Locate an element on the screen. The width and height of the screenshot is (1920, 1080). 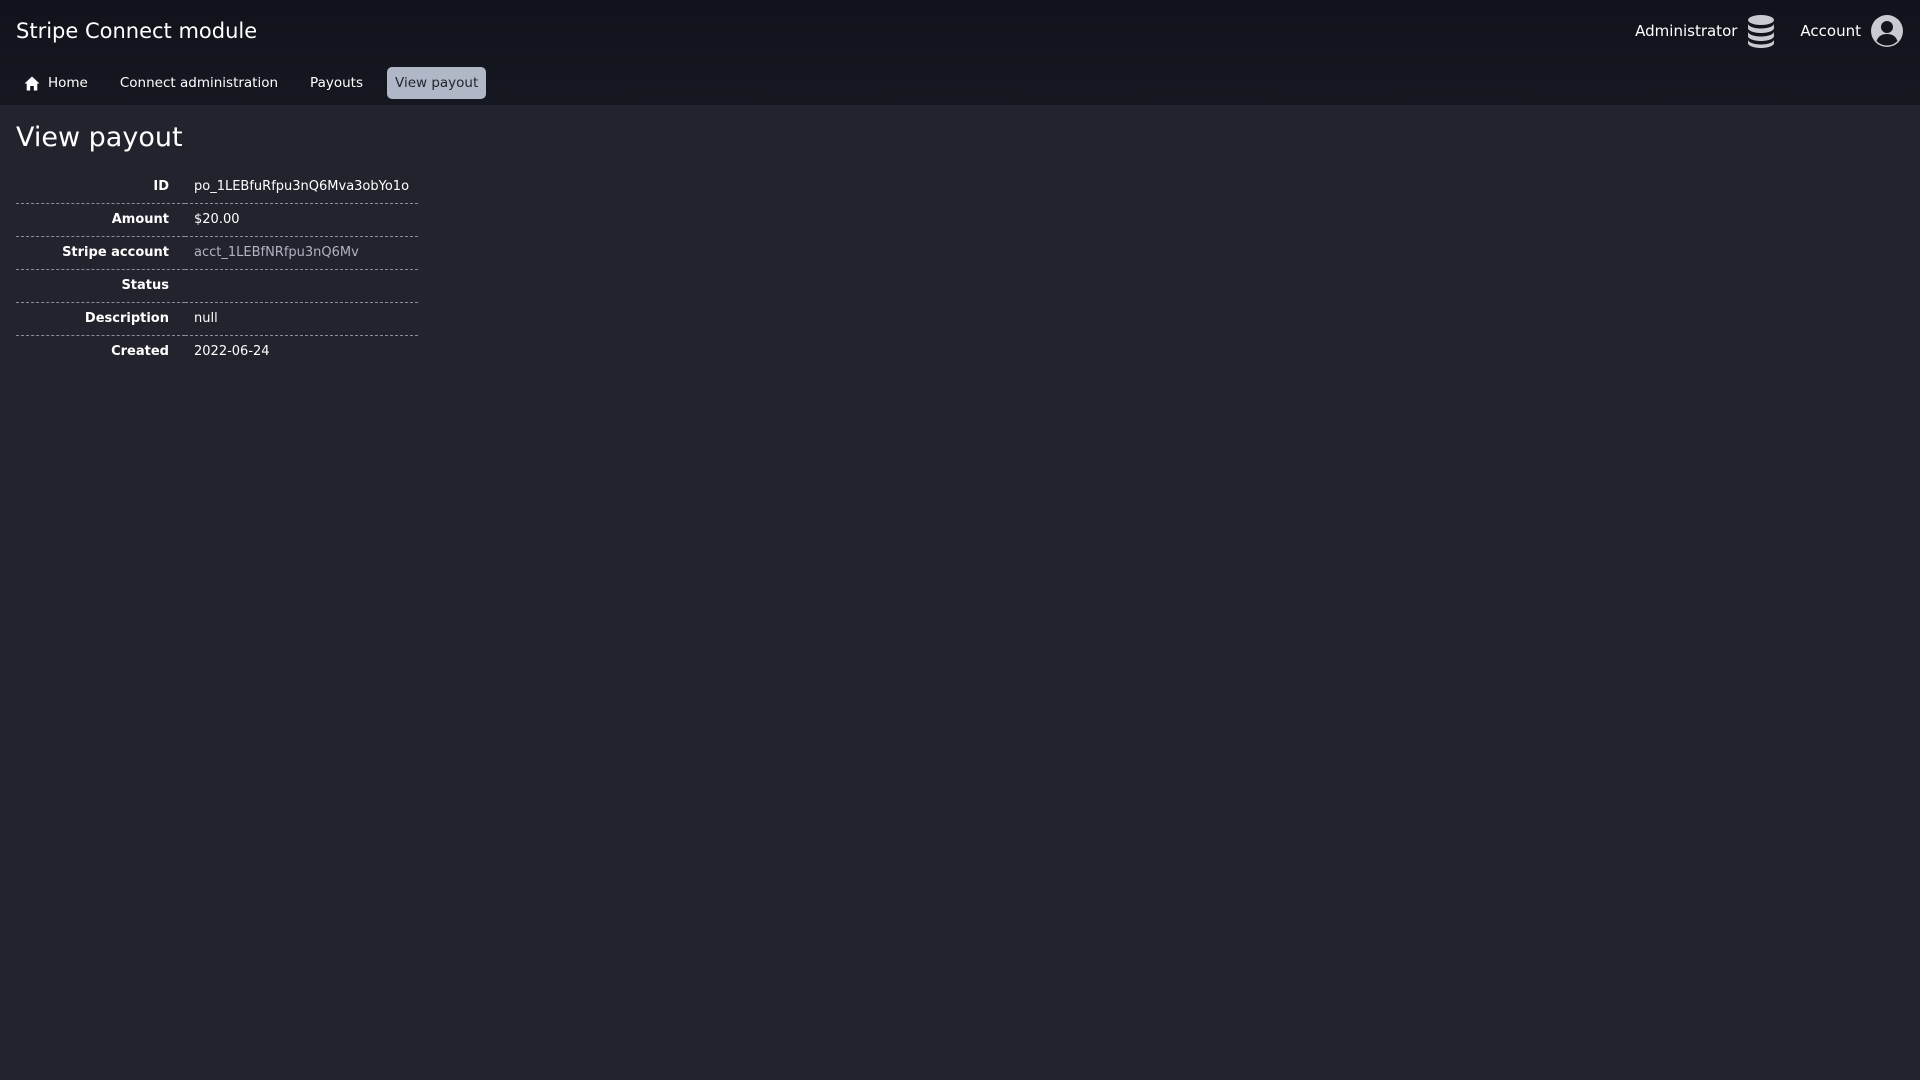
created-label: Created is located at coordinates (100, 351).